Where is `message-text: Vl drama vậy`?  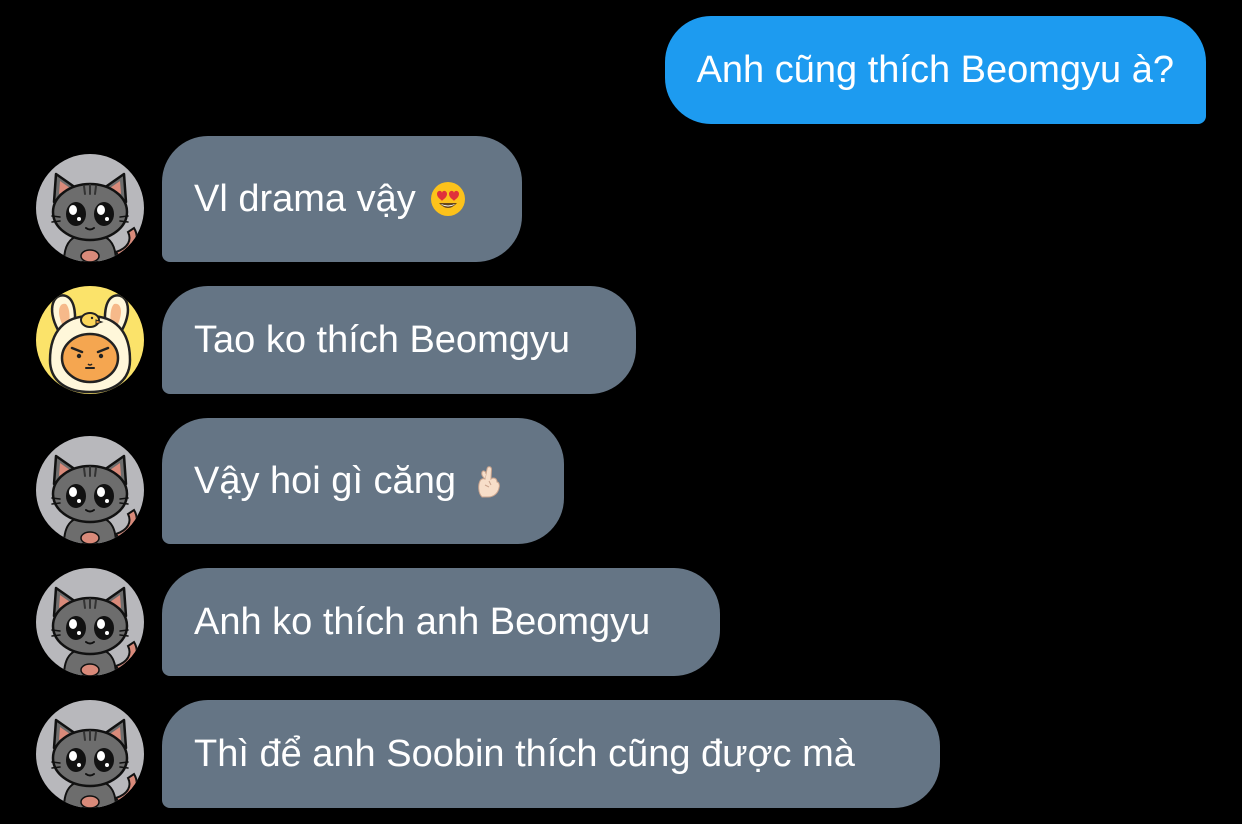 message-text: Vl drama vậy is located at coordinates (305, 199).